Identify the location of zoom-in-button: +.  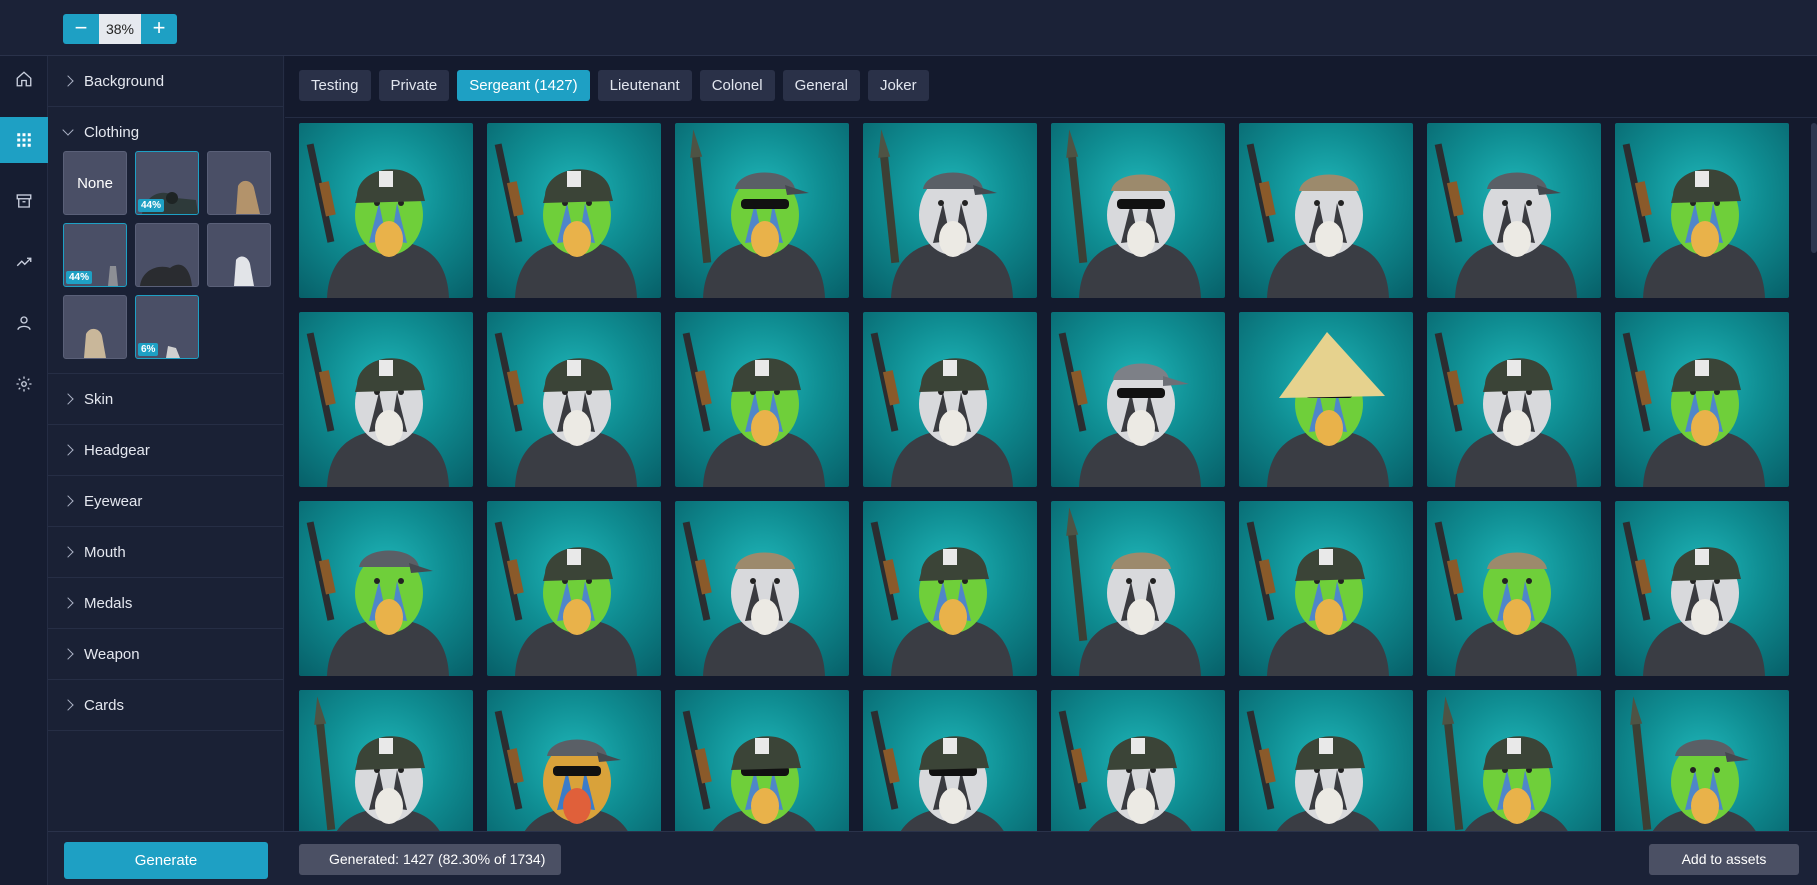
(159, 29).